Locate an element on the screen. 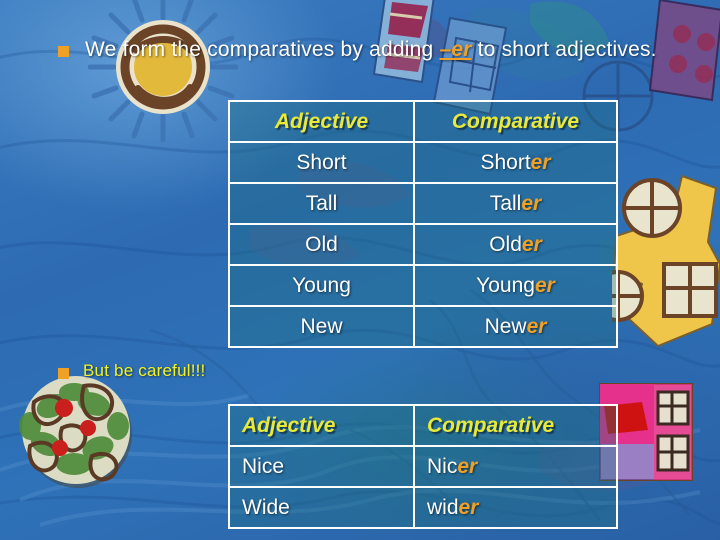 Image resolution: width=720 pixels, height=540 pixels. cell-comparative: Taller is located at coordinates (515, 203).